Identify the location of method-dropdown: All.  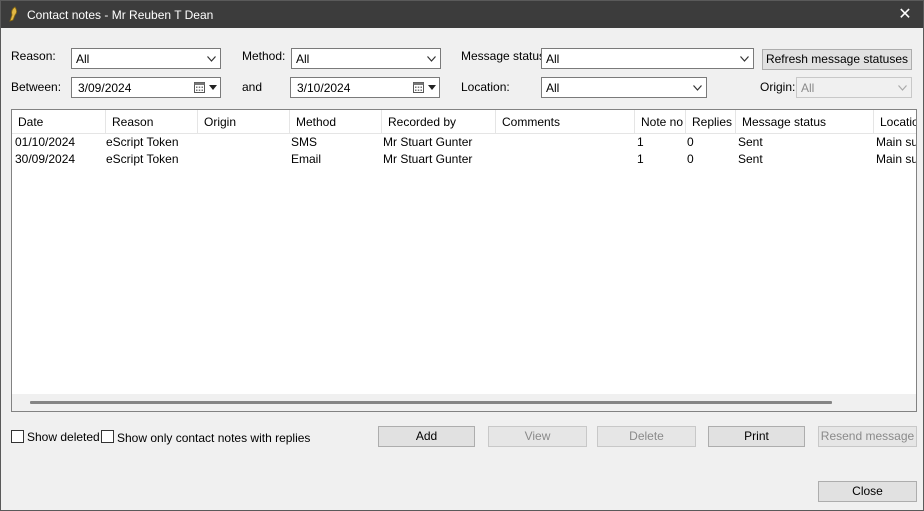
(366, 58).